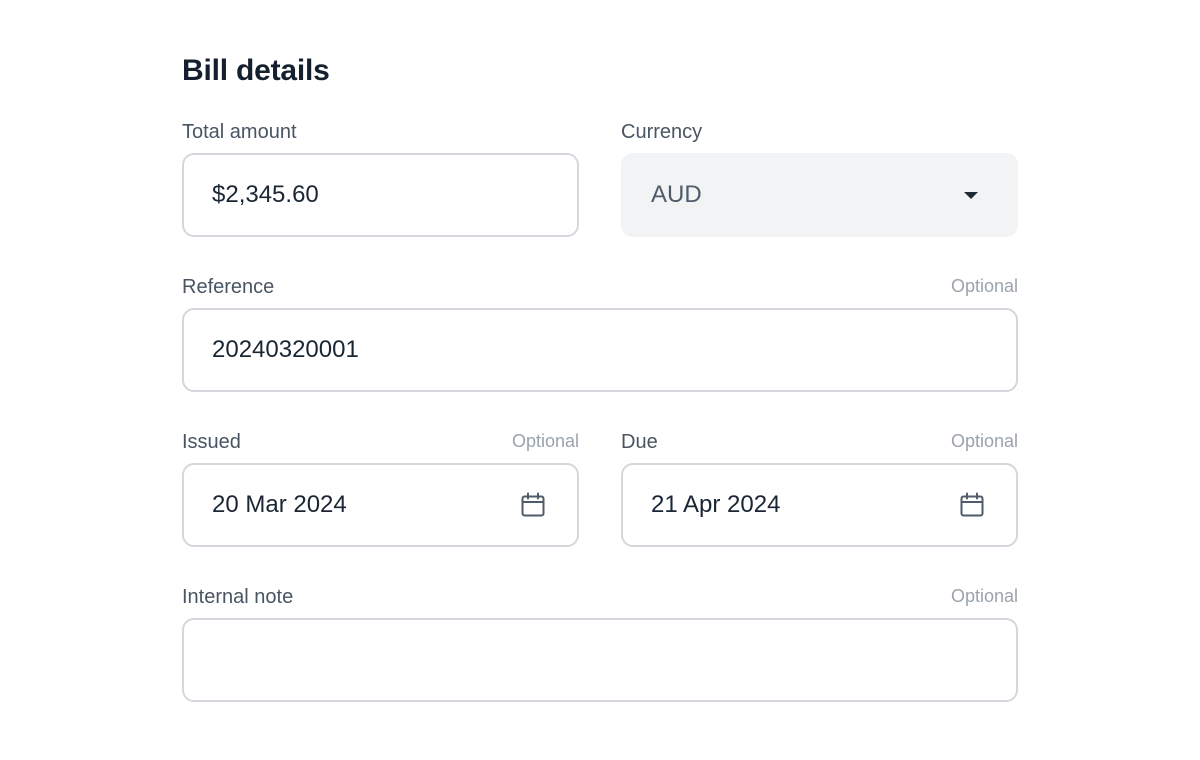 The height and width of the screenshot is (760, 1200). Describe the element at coordinates (238, 597) in the screenshot. I see `internal-note-label: Internal note` at that location.